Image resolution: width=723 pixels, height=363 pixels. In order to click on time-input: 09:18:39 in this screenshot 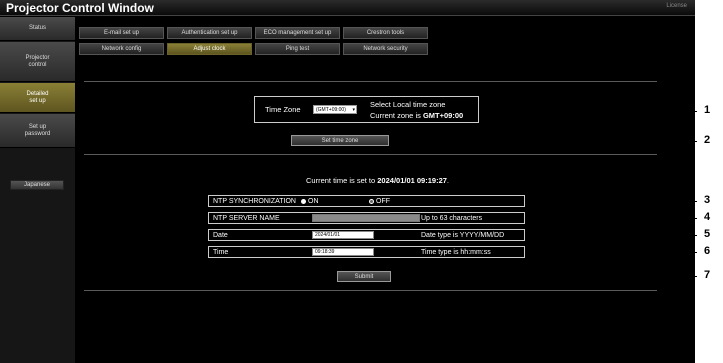, I will do `click(343, 252)`.